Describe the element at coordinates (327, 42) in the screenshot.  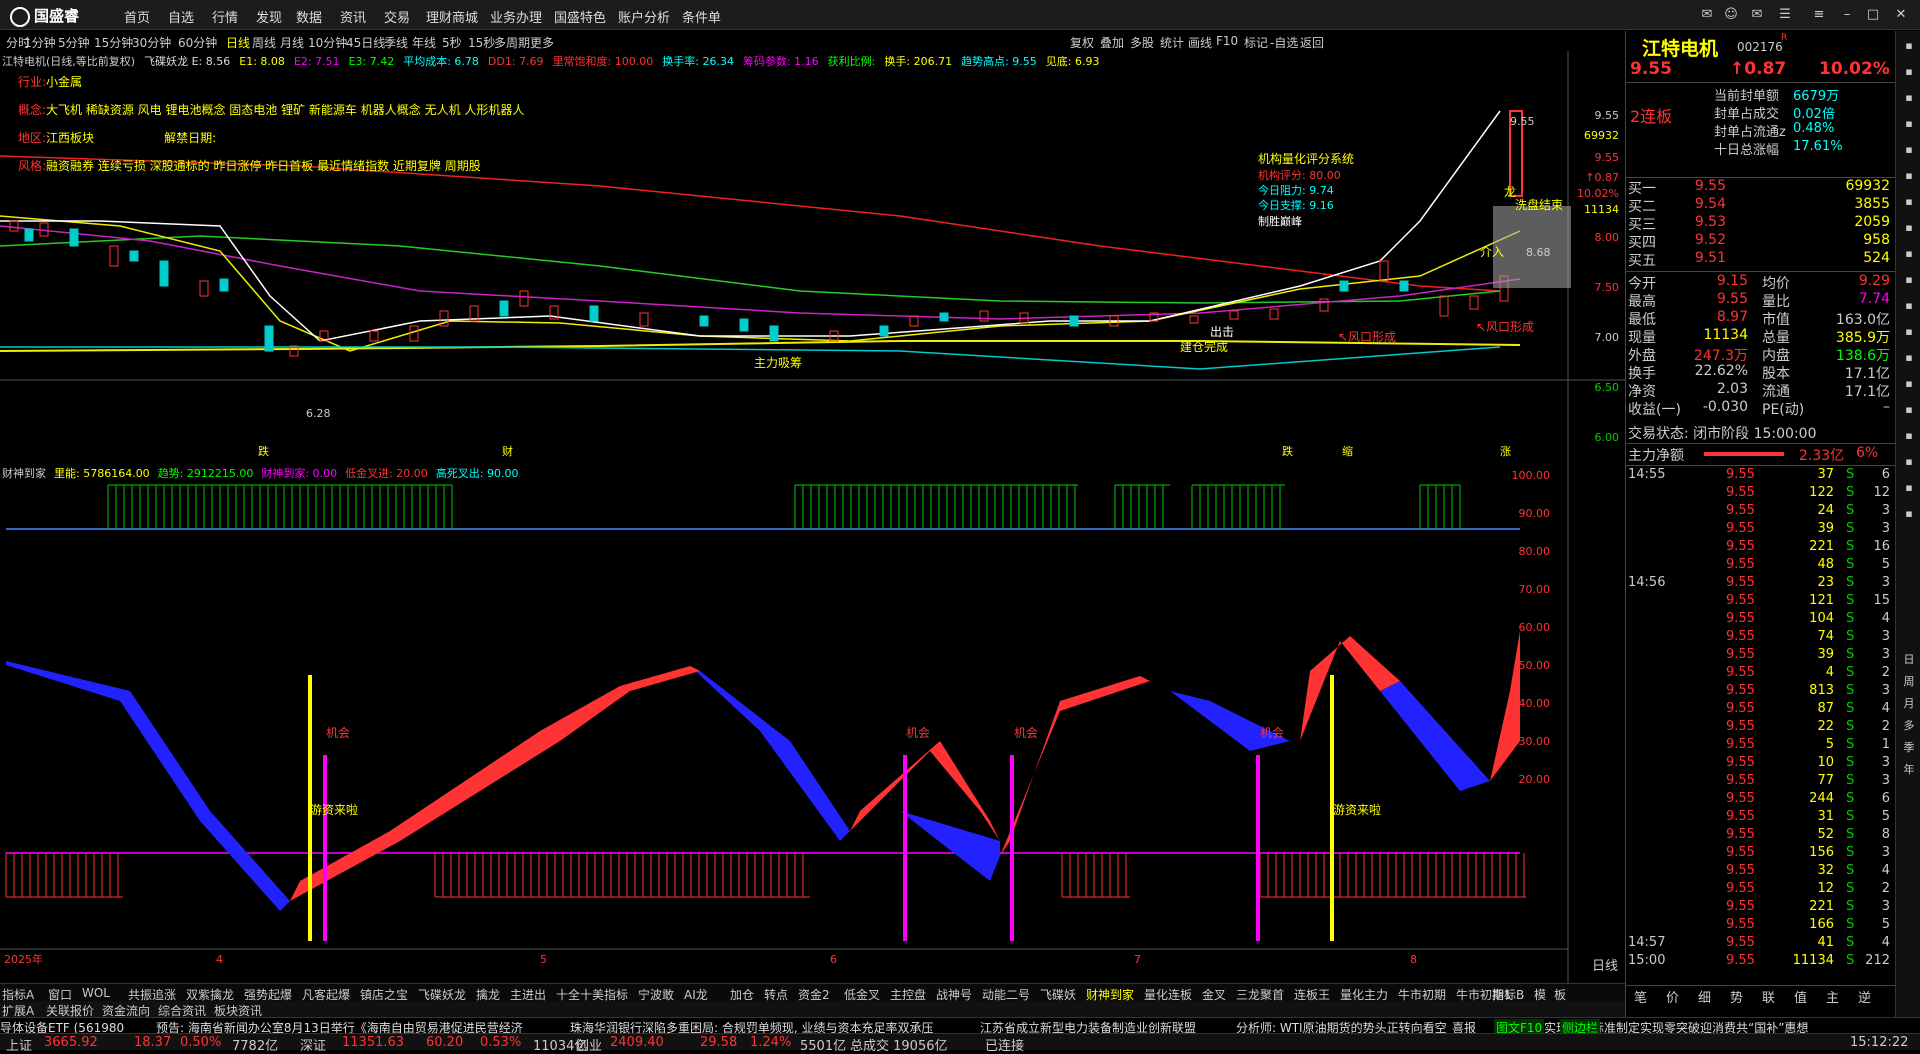
I see `period-tab-9: 10分钟` at that location.